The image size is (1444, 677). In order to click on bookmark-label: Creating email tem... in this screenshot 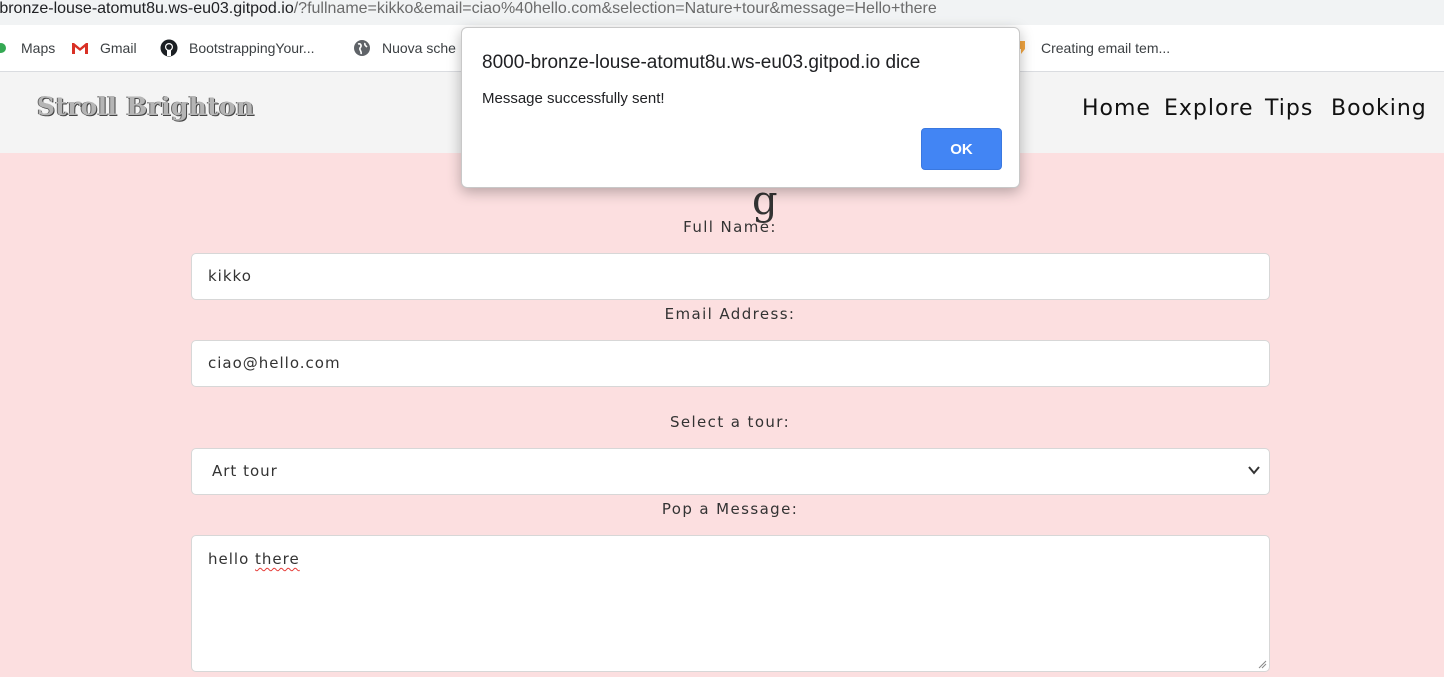, I will do `click(1106, 48)`.